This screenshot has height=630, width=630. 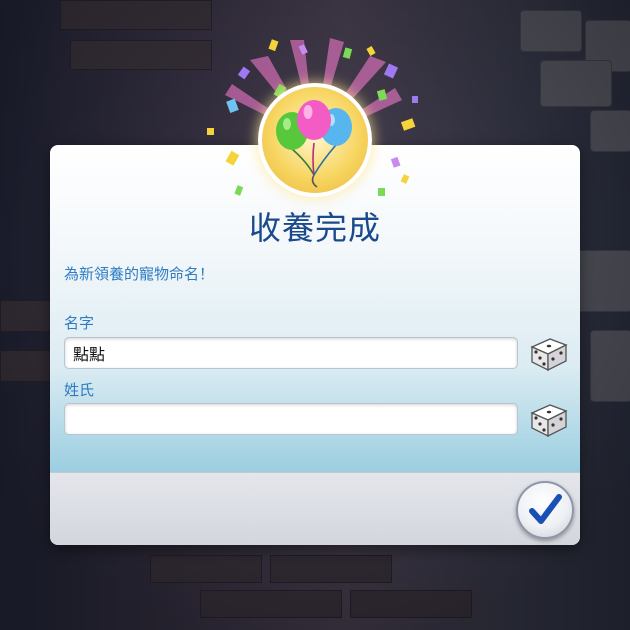 I want to click on dialog-title: 收養完成, so click(x=314, y=228).